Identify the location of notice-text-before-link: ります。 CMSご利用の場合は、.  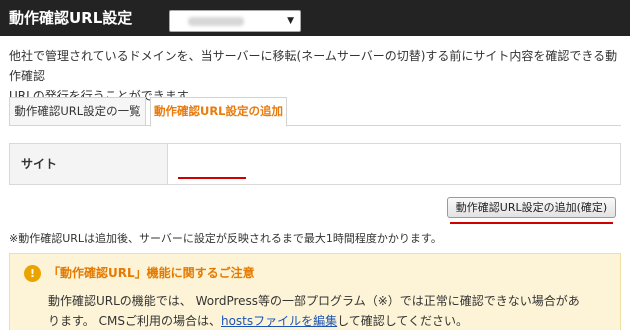
(134, 321).